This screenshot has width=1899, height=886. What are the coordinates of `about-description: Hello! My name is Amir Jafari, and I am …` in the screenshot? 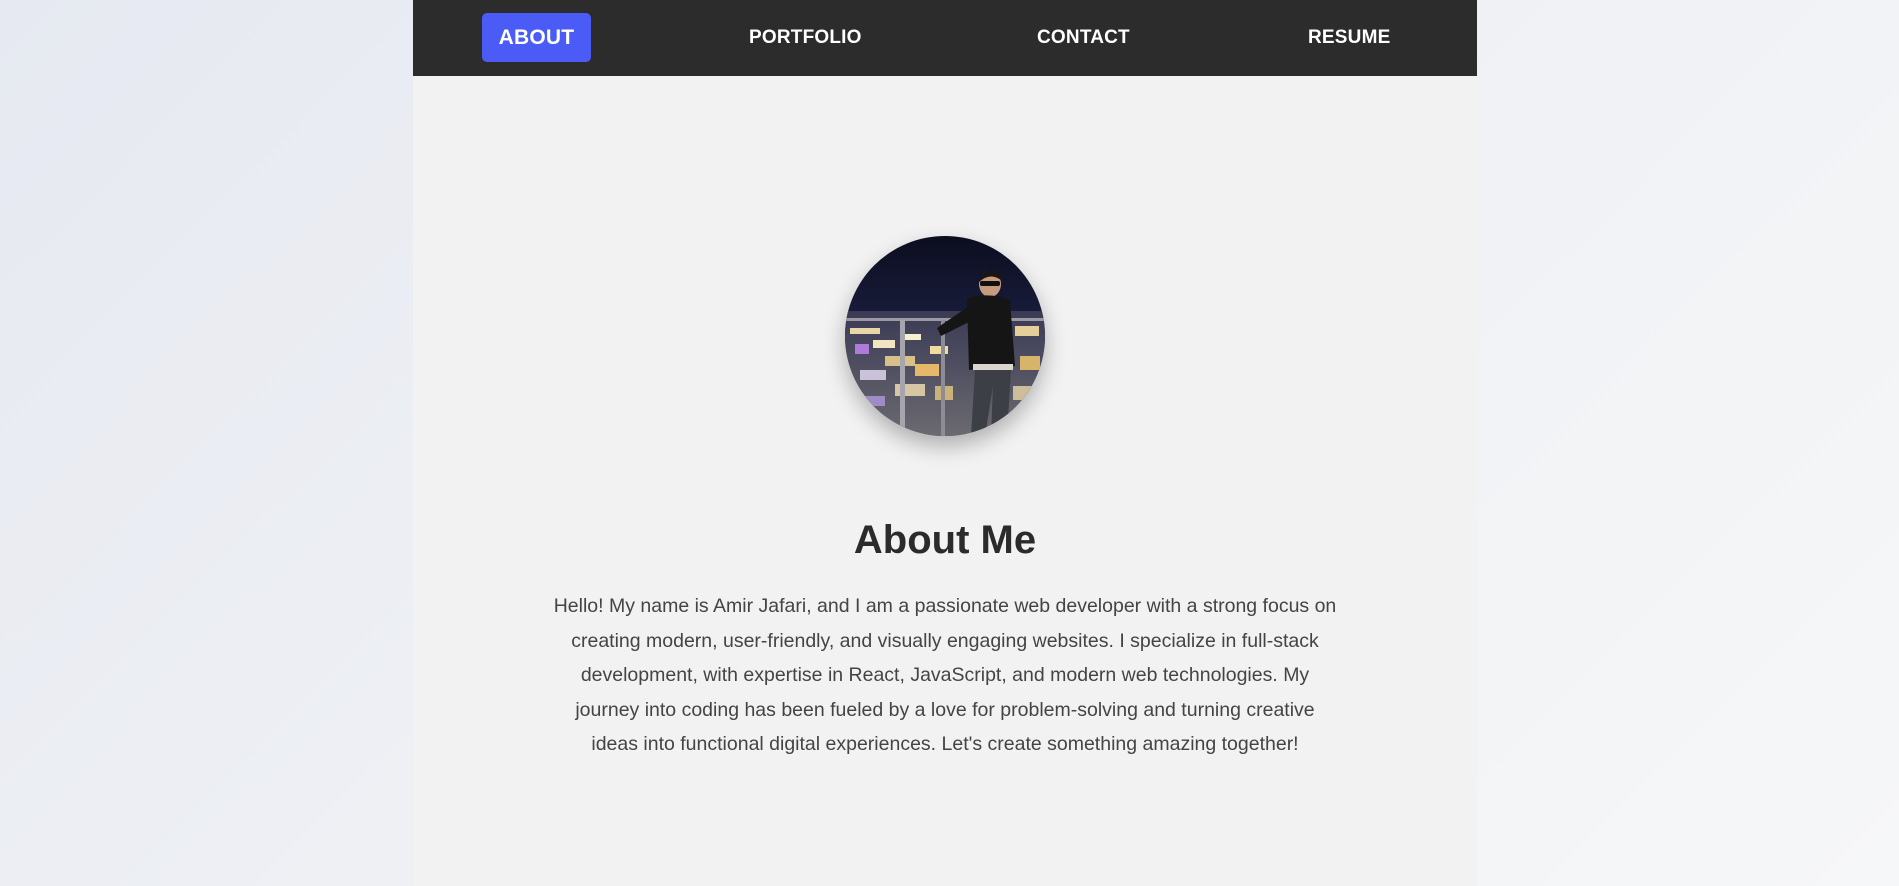 It's located at (945, 675).